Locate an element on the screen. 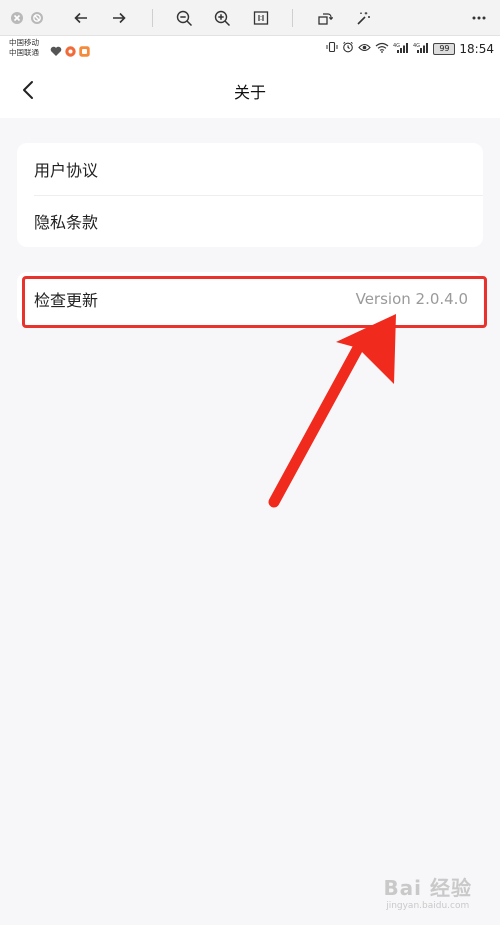 Image resolution: width=500 pixels, height=925 pixels. alarm-icon is located at coordinates (348, 48).